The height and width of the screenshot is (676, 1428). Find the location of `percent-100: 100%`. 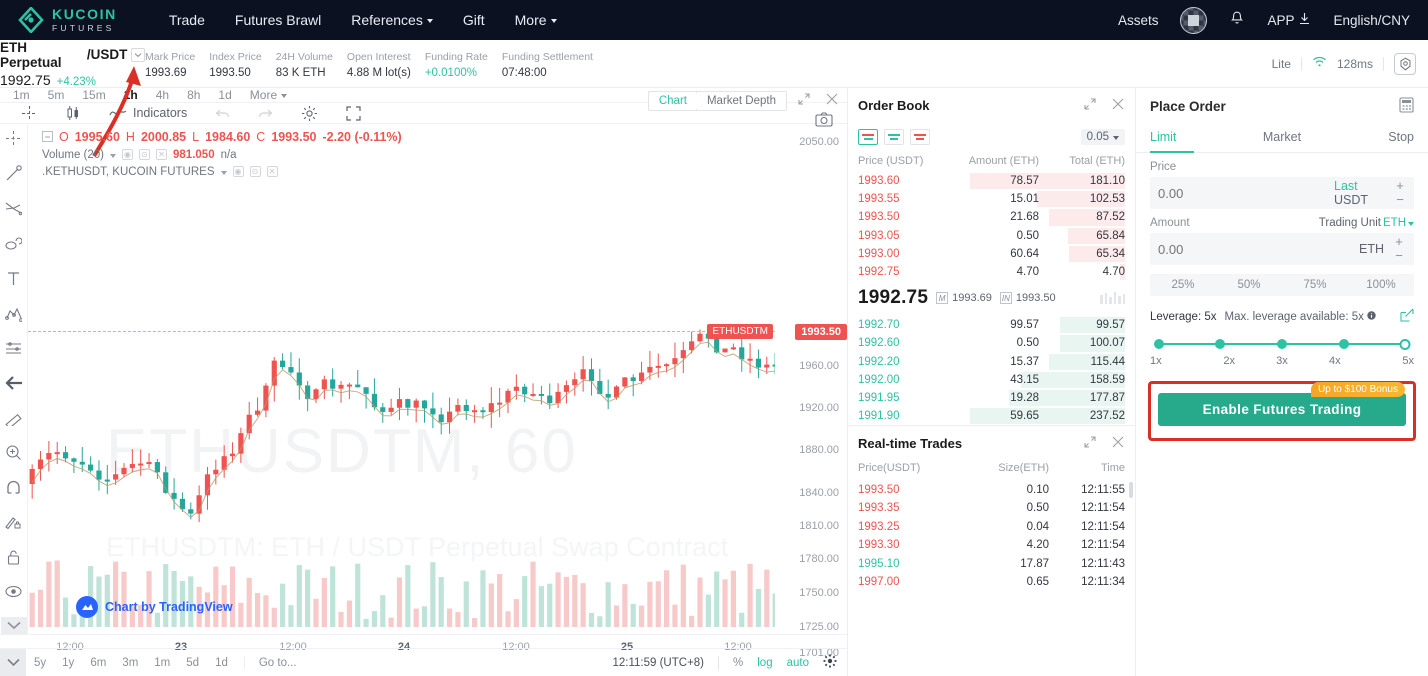

percent-100: 100% is located at coordinates (1381, 285).